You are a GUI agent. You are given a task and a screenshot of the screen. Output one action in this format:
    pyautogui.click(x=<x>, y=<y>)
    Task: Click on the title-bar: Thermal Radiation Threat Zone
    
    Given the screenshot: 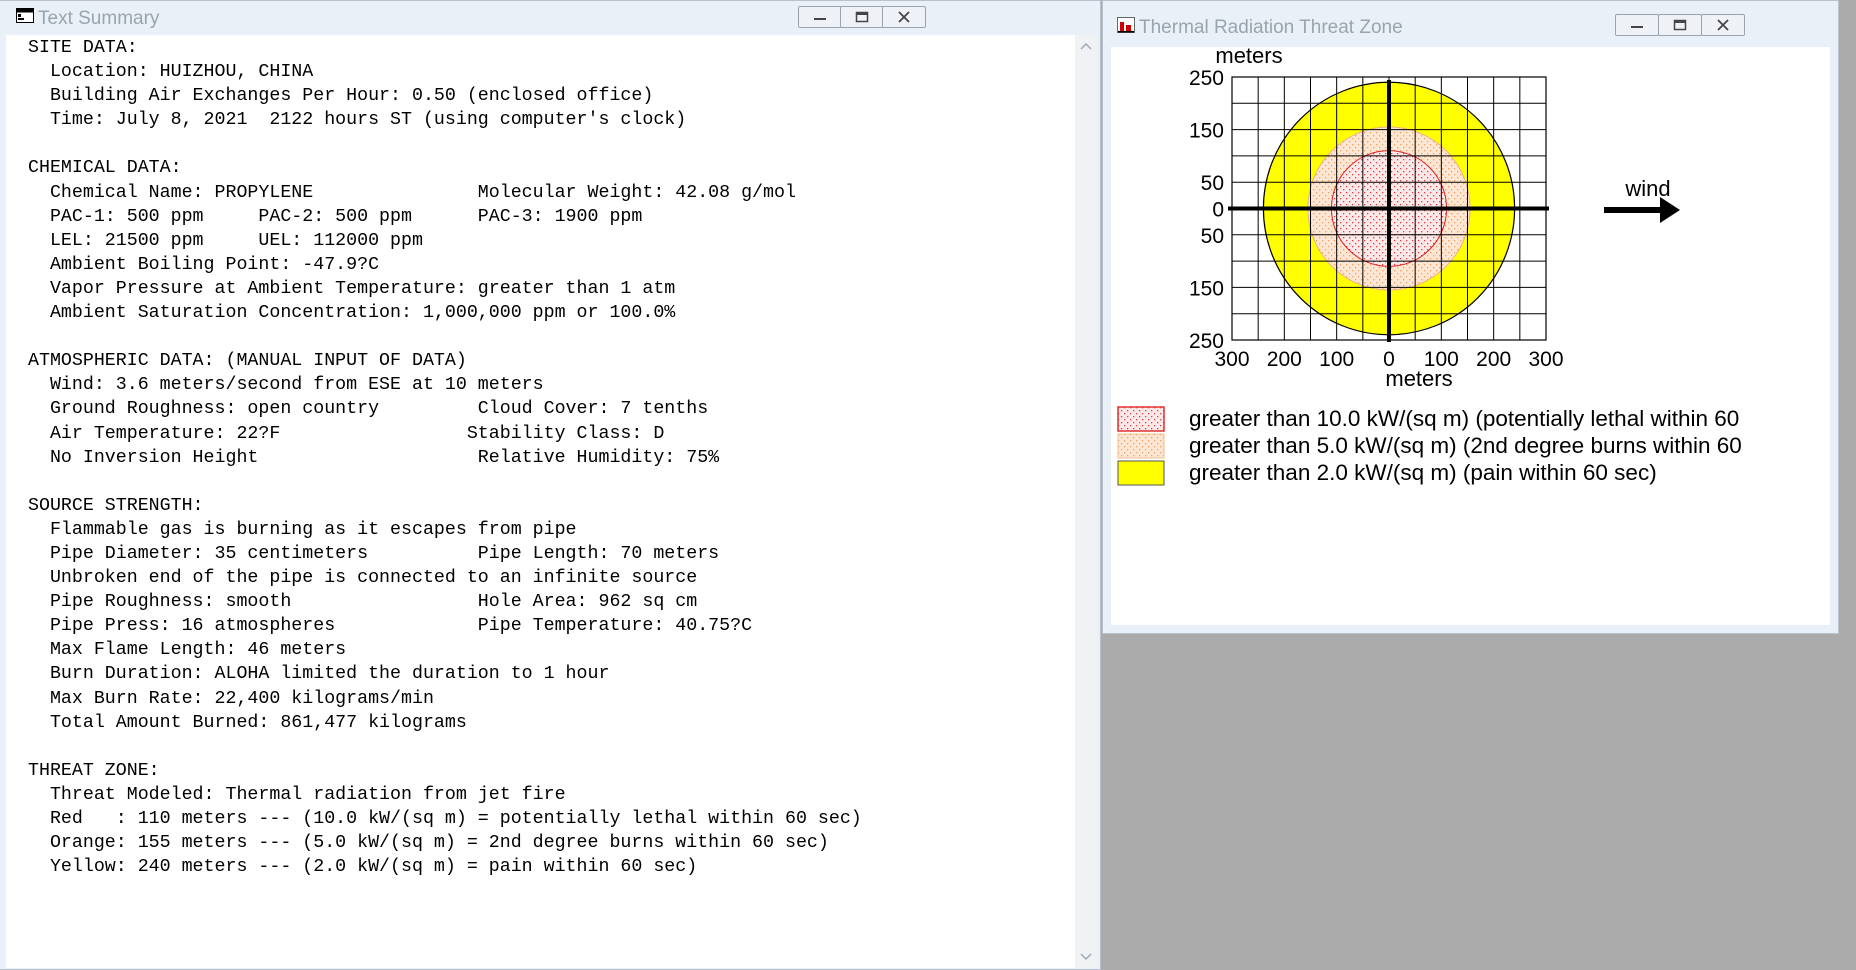 What is the action you would take?
    pyautogui.click(x=1470, y=23)
    